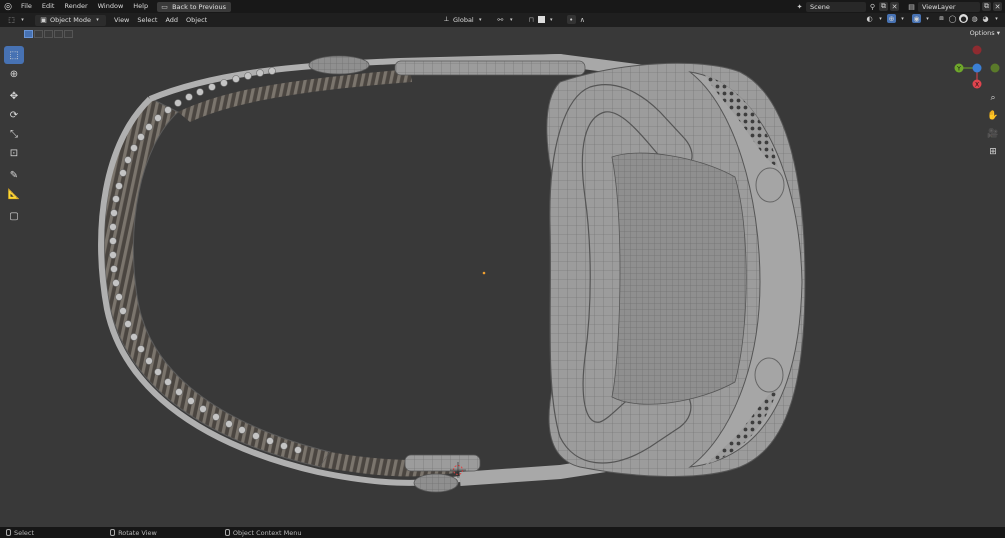 This screenshot has width=1005, height=538. I want to click on menu-file: File, so click(26, 6).